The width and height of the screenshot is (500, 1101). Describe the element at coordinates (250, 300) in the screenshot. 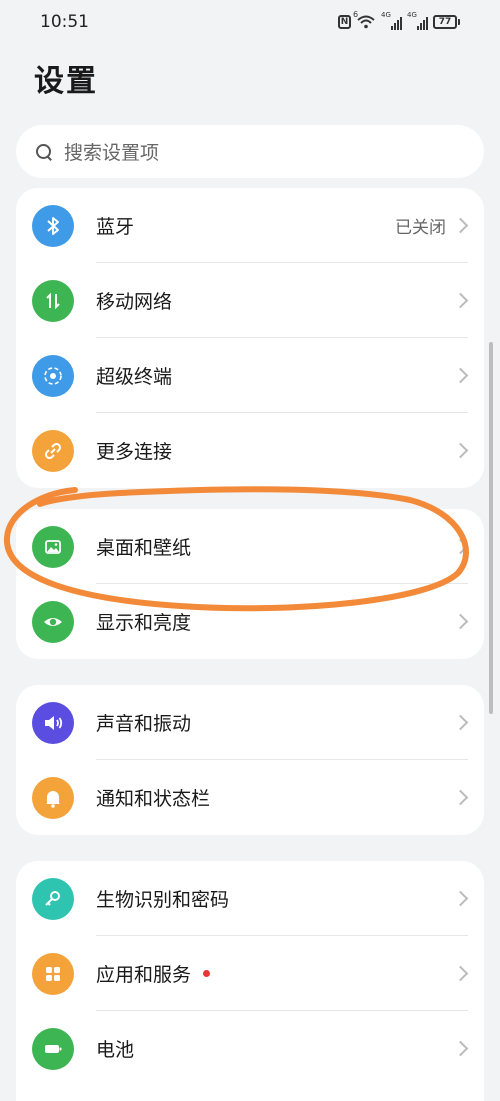

I see `settings-item-mobile-network: 移动网络` at that location.